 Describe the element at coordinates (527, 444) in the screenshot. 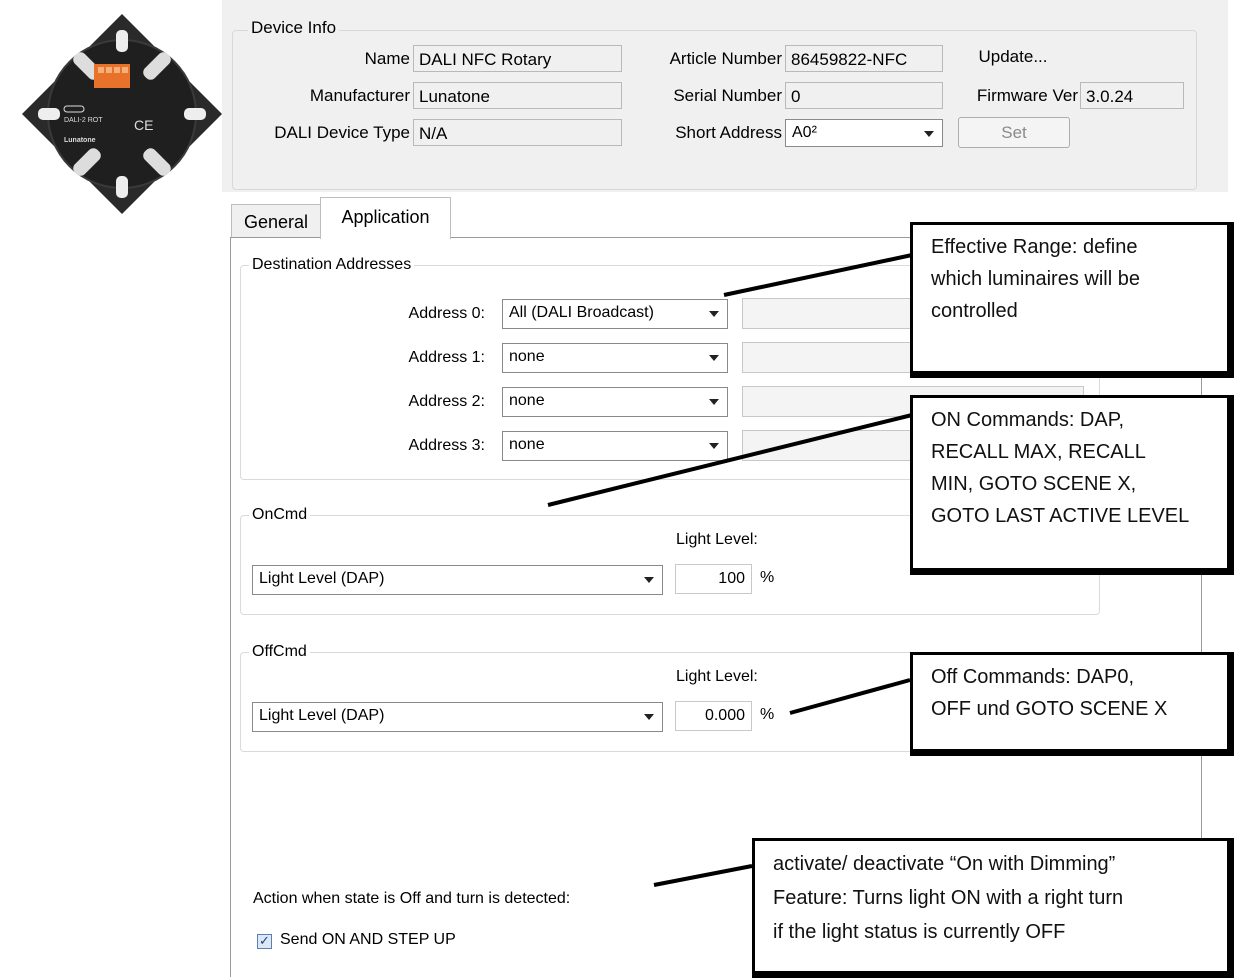

I see `address-3-value: none` at that location.